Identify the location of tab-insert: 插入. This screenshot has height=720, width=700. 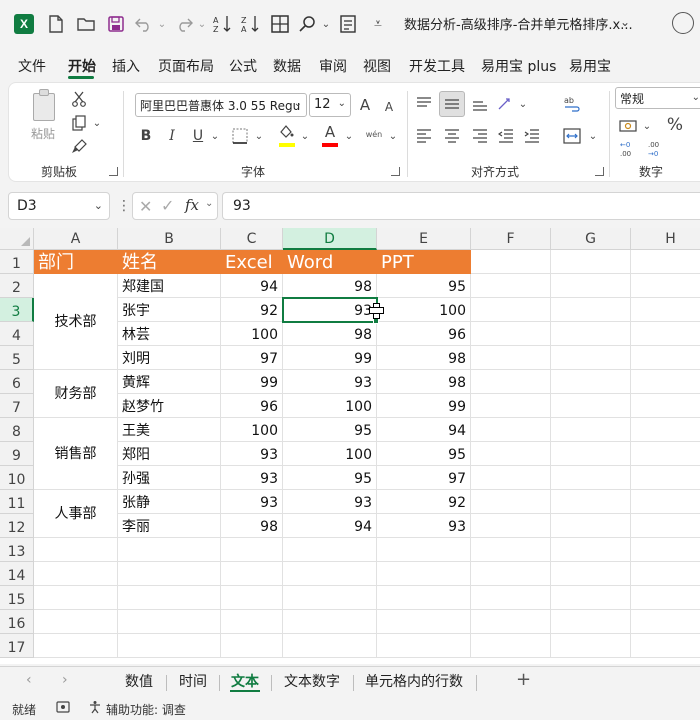
(126, 66).